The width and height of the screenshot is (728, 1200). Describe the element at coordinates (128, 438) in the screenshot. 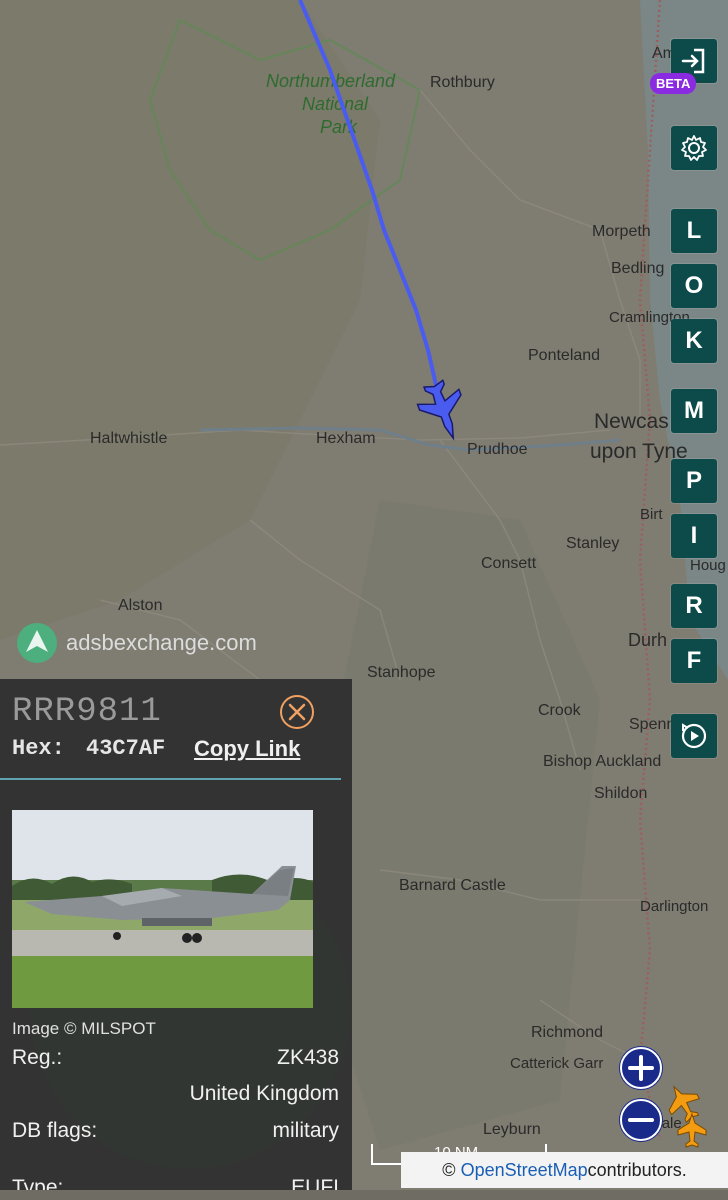

I see `place-label: Haltwhistle` at that location.